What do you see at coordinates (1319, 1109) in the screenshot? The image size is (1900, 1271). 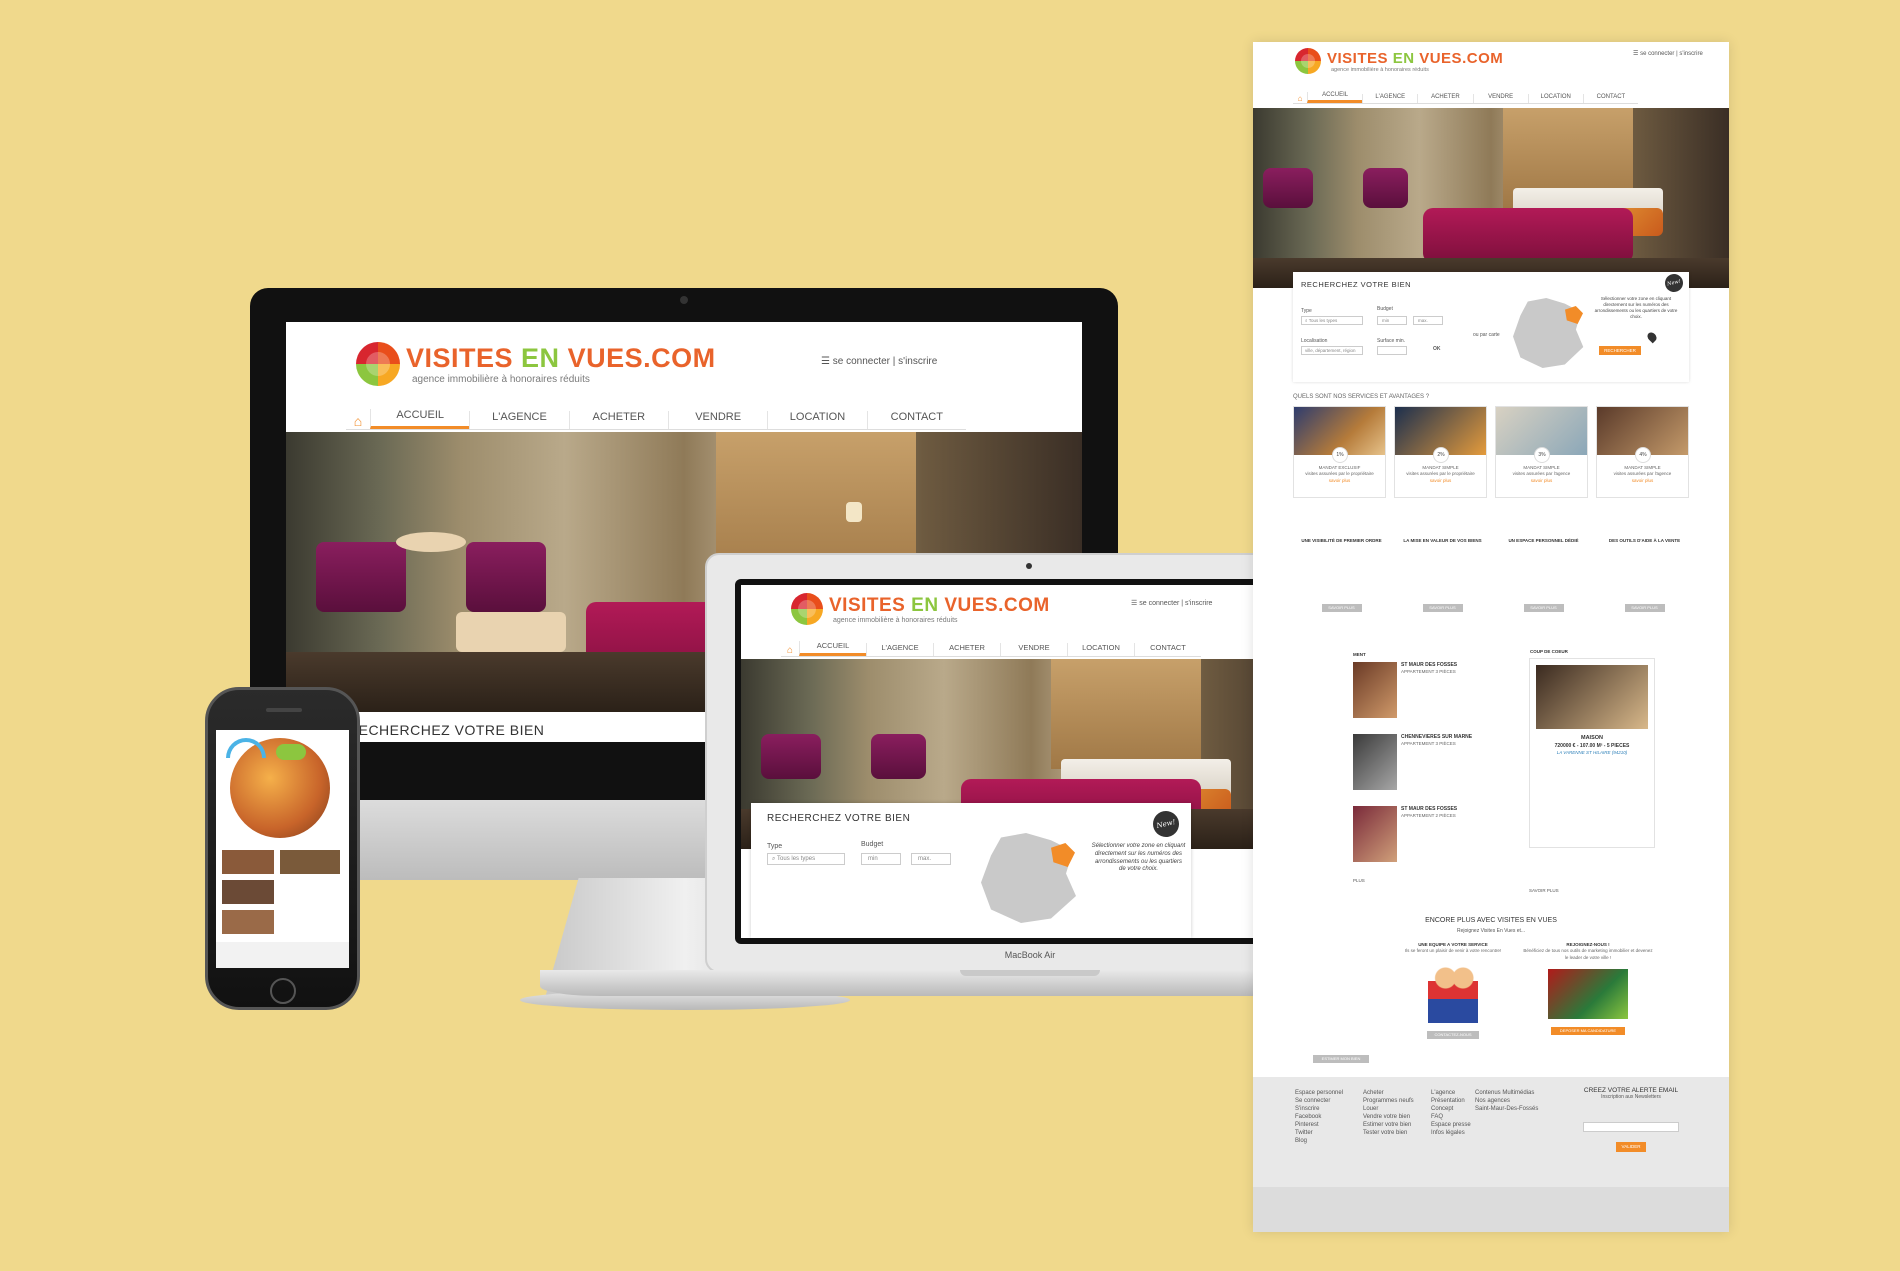 I see `footer-link: S'inscrire` at bounding box center [1319, 1109].